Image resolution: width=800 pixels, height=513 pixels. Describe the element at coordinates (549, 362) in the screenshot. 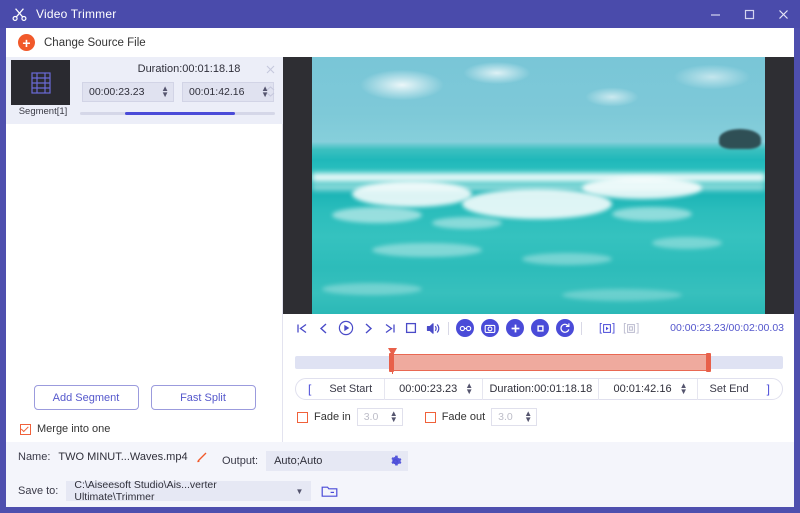

I see `trim-selection` at that location.